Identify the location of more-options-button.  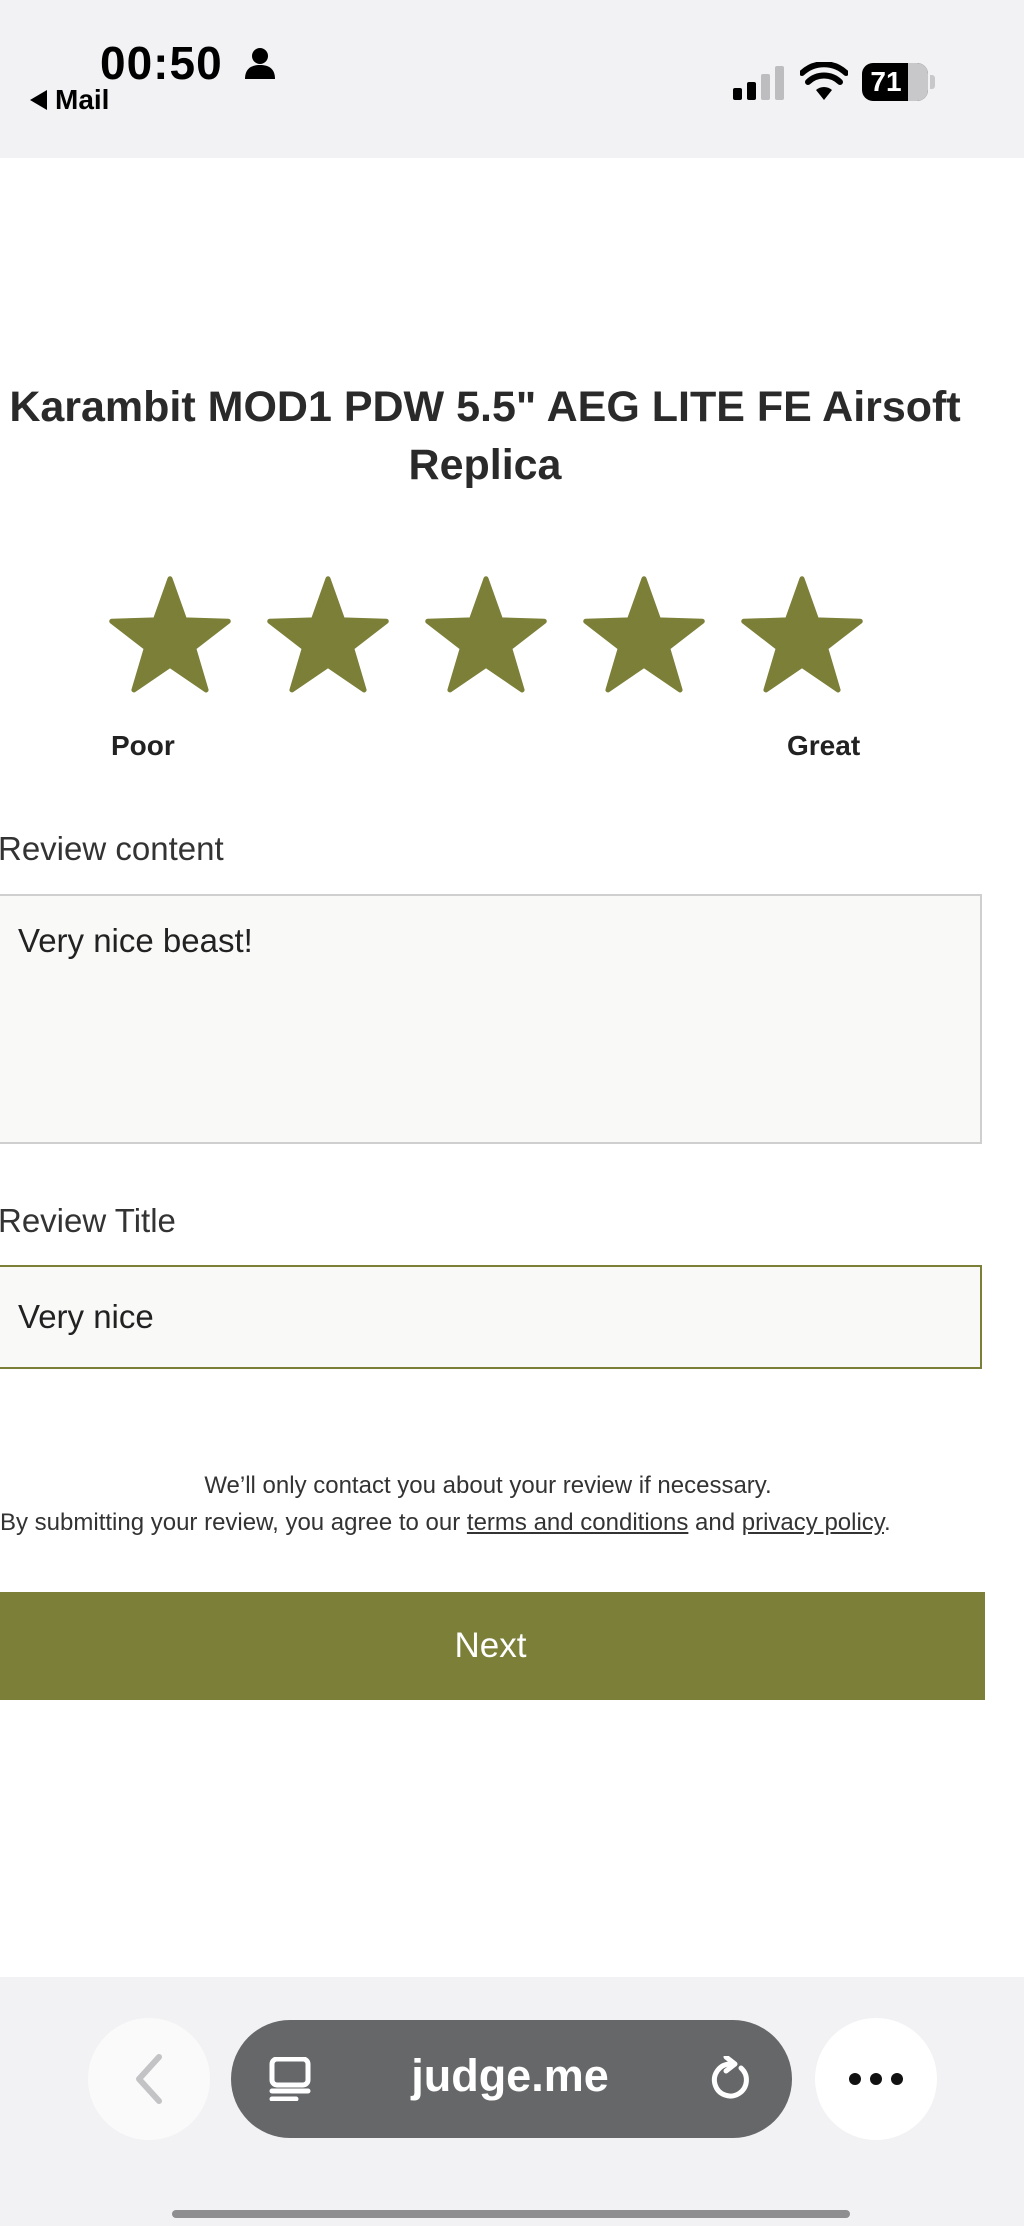
(876, 2079).